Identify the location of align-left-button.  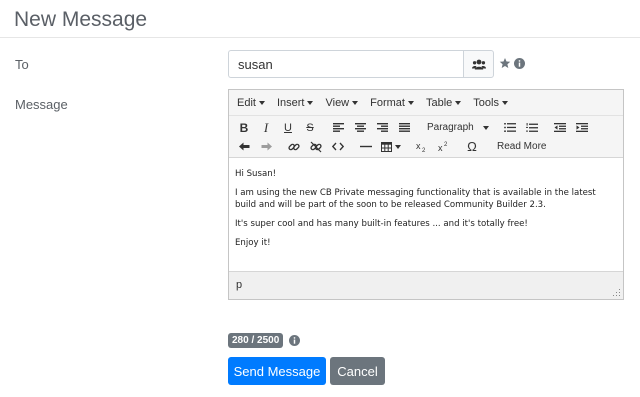
(338, 127).